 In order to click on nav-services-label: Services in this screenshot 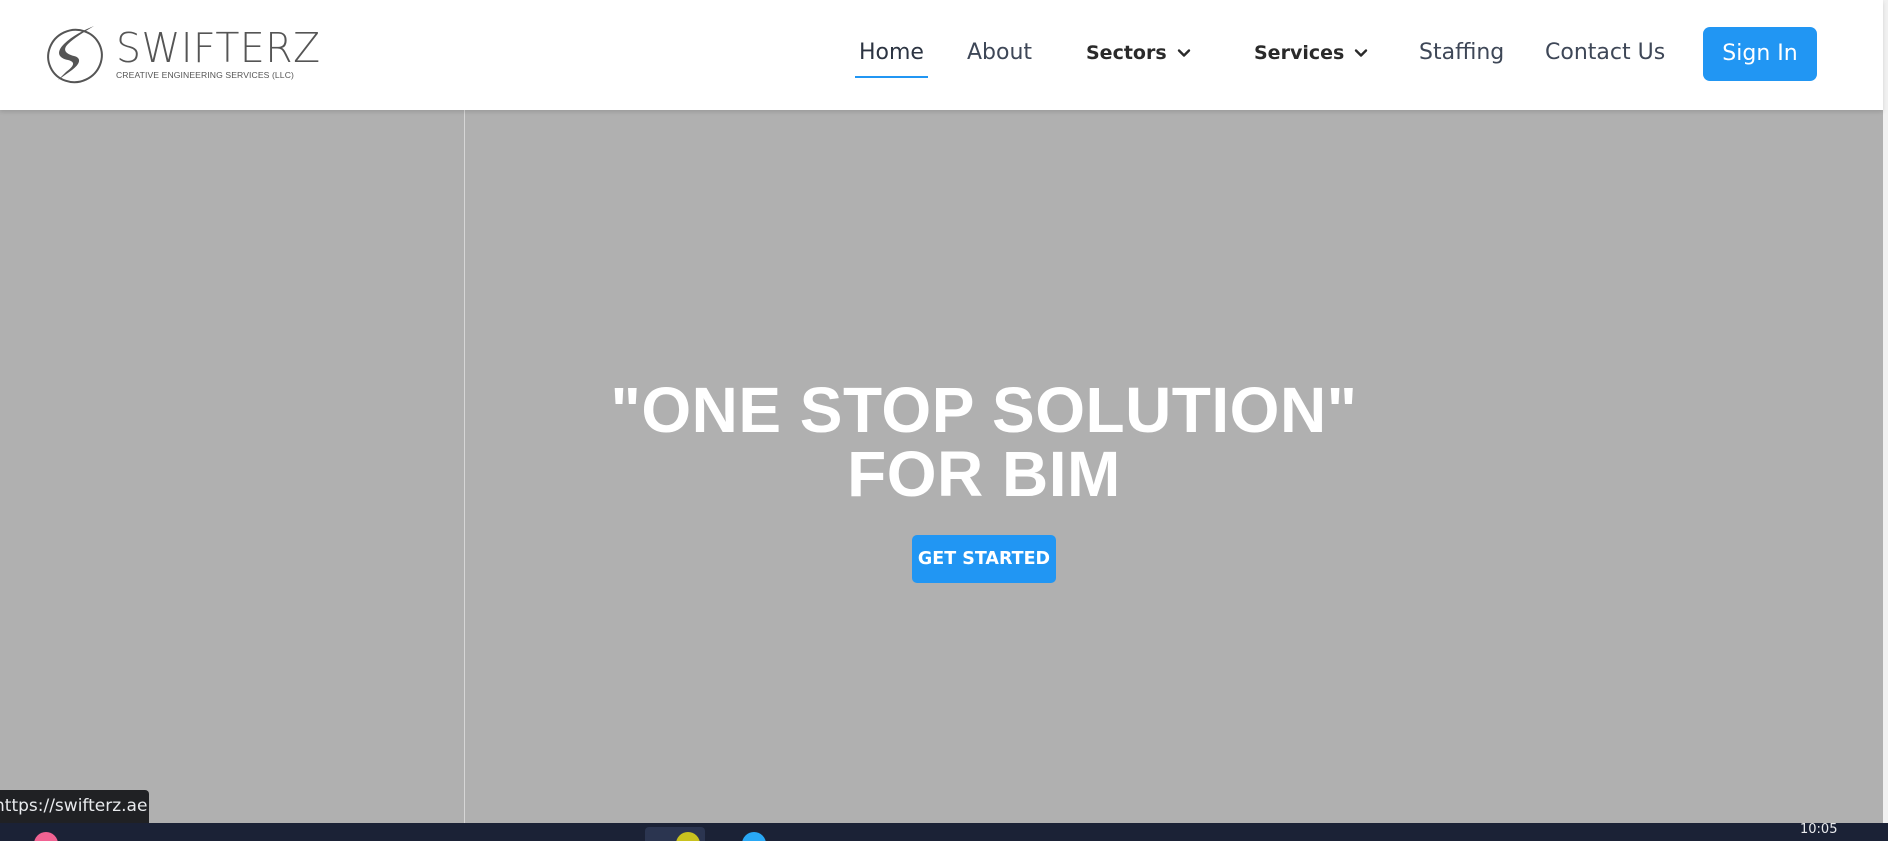, I will do `click(1299, 53)`.